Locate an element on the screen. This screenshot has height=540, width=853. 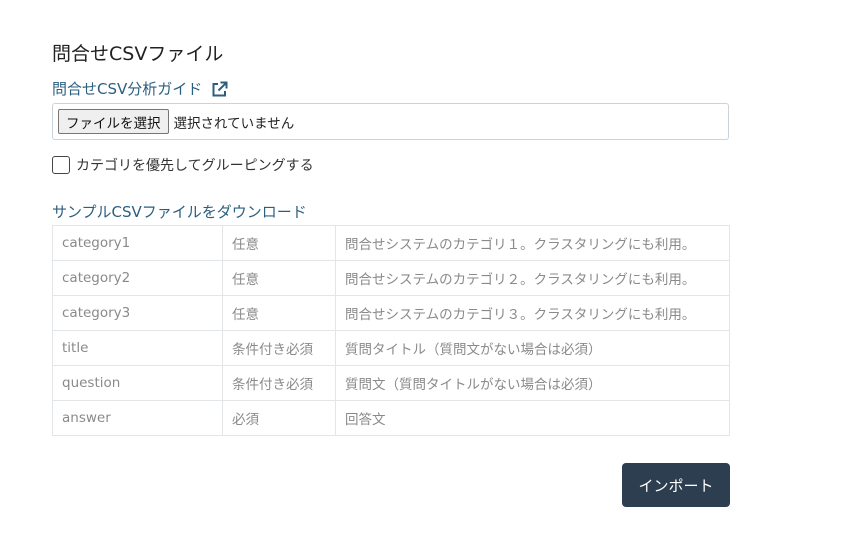
choose-file-button: ファイルを選択 is located at coordinates (113, 121).